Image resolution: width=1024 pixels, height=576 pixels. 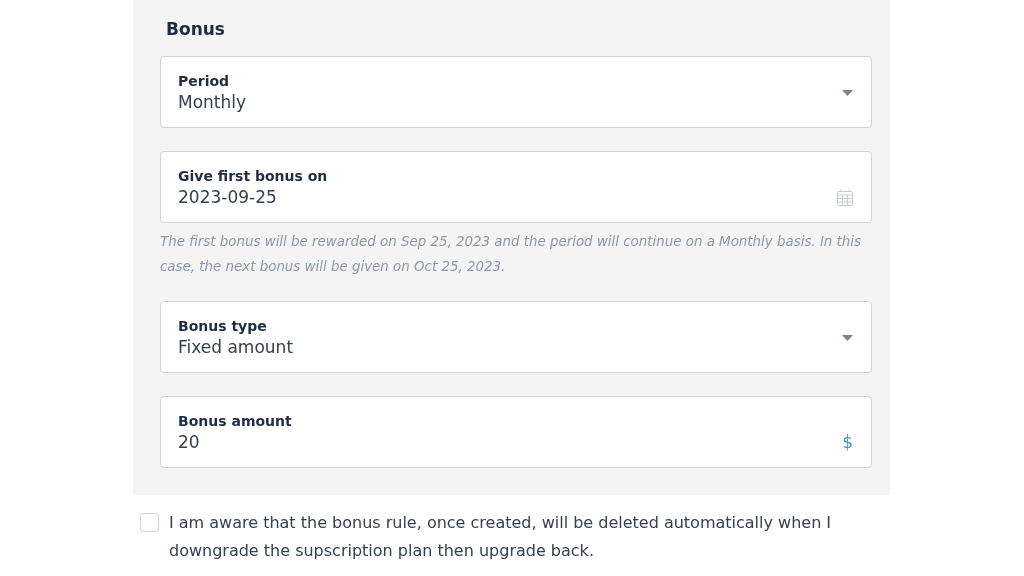 What do you see at coordinates (223, 325) in the screenshot?
I see `field-label: Bonus type` at bounding box center [223, 325].